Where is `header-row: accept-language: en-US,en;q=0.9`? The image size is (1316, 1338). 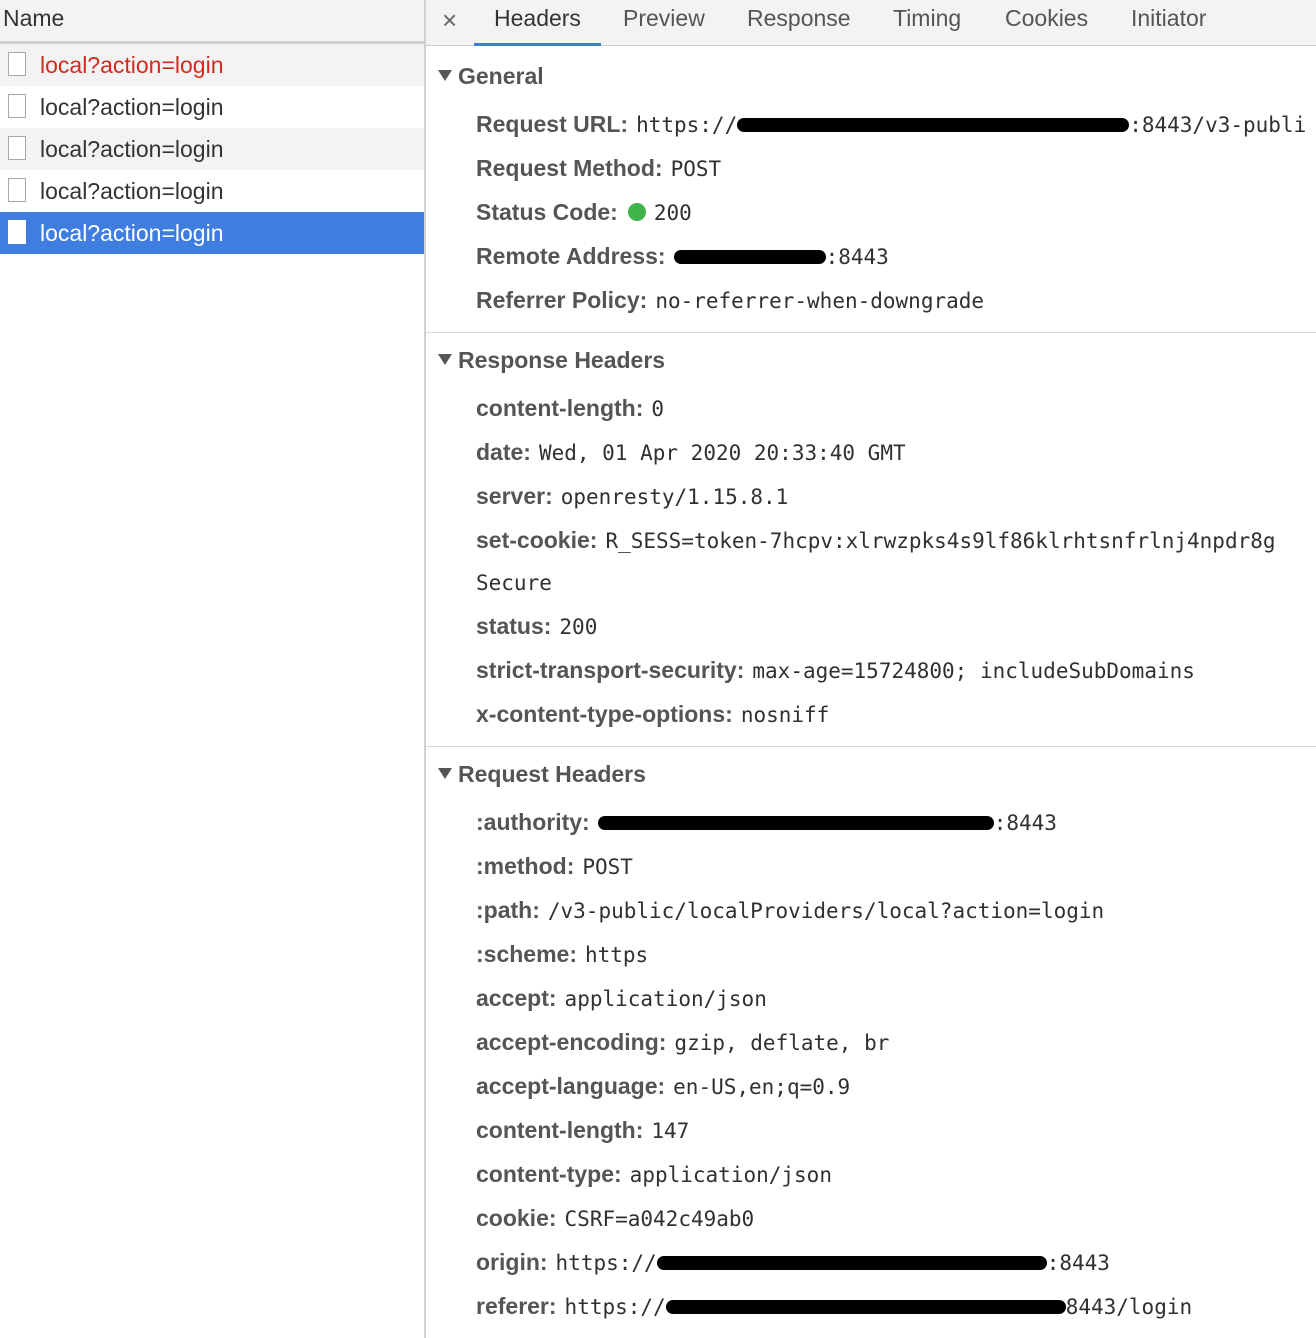 header-row: accept-language: en-US,en;q=0.9 is located at coordinates (663, 1086).